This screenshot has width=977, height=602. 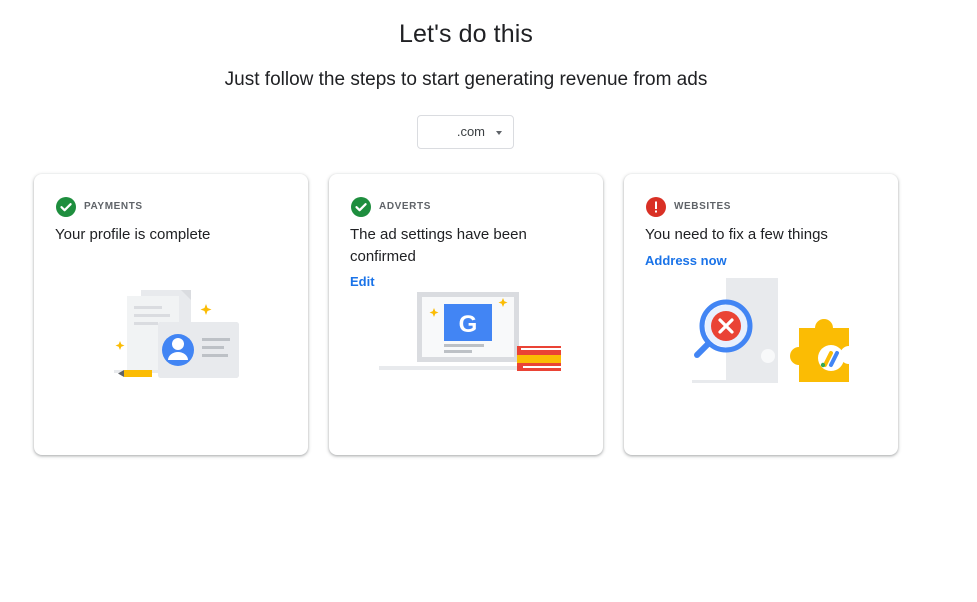 I want to click on payments-status-text: Your profile is complete, so click(x=133, y=234).